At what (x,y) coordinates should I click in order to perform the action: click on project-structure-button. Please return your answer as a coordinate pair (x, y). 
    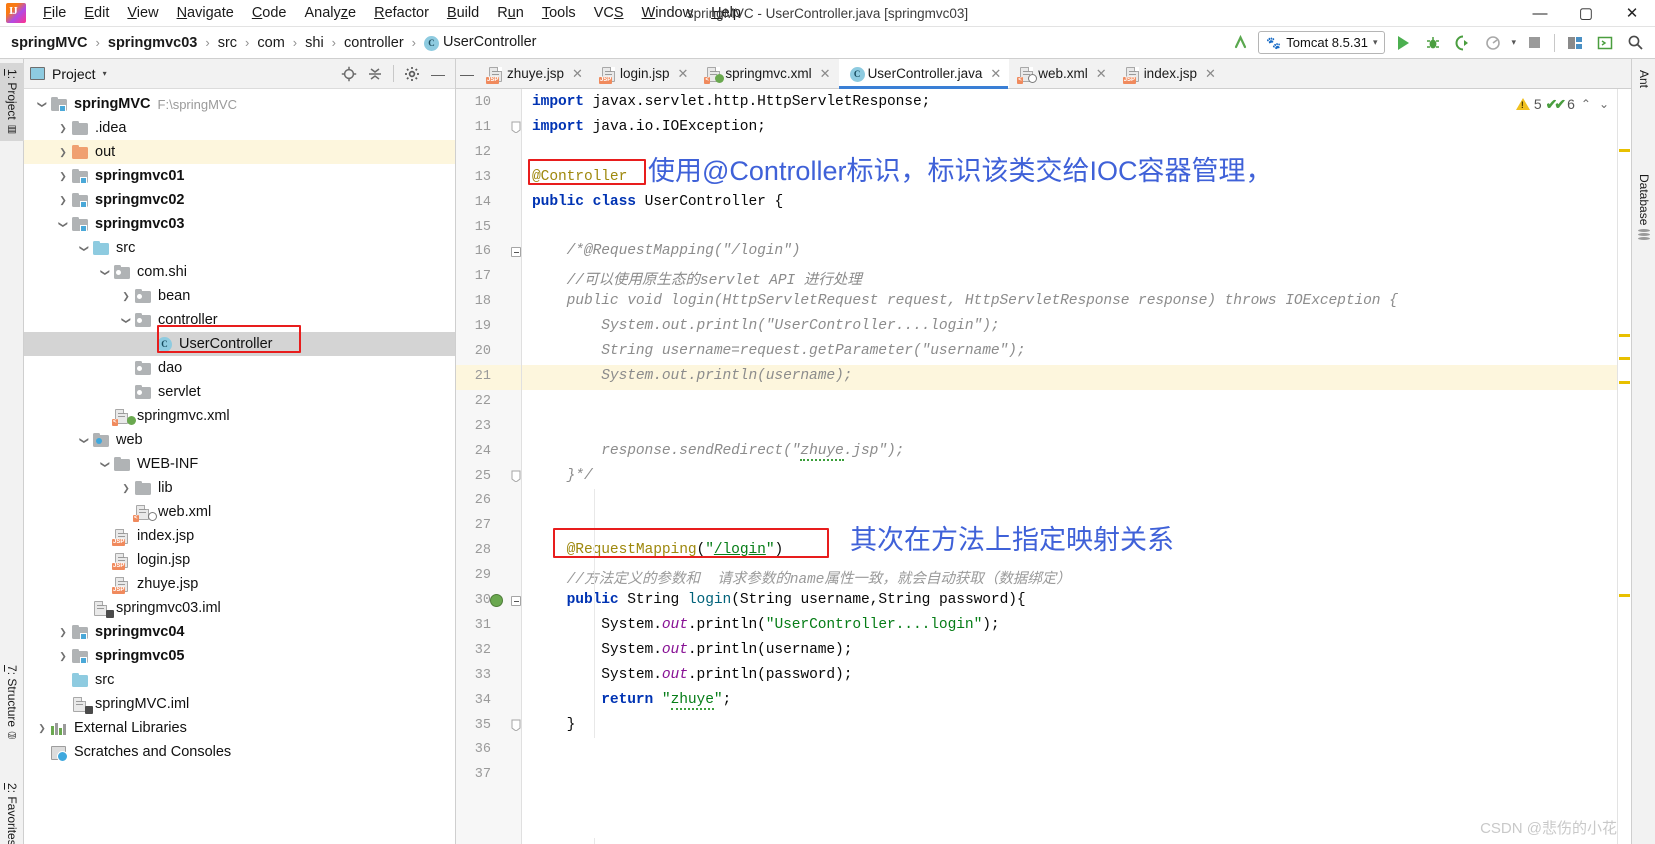
    Looking at the image, I should click on (1575, 43).